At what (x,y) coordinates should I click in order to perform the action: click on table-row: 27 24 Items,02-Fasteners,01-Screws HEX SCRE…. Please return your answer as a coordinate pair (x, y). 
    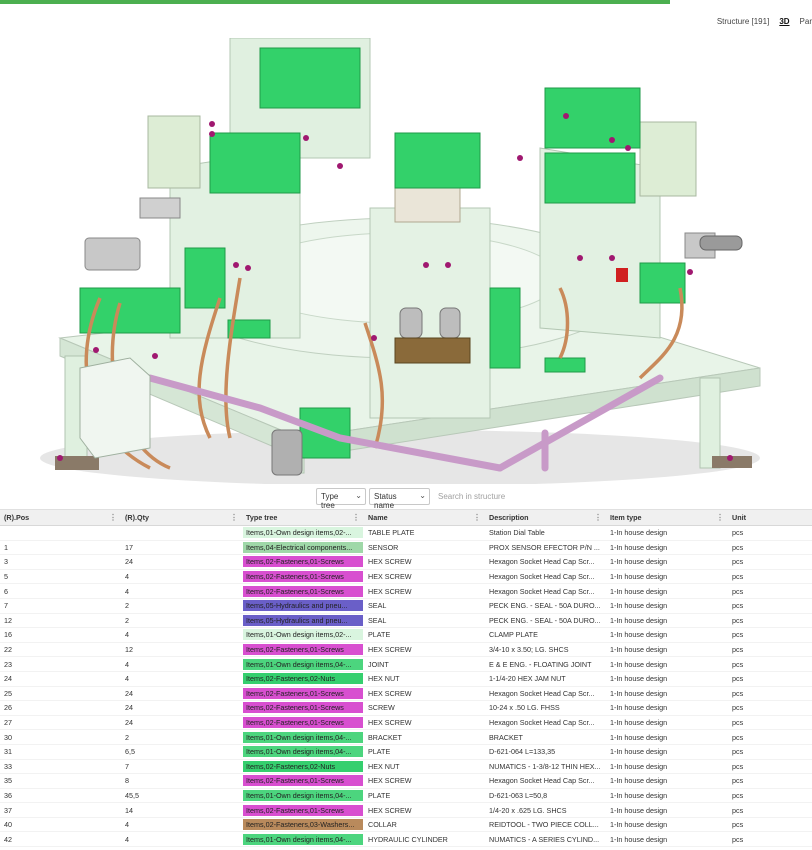
    Looking at the image, I should click on (406, 723).